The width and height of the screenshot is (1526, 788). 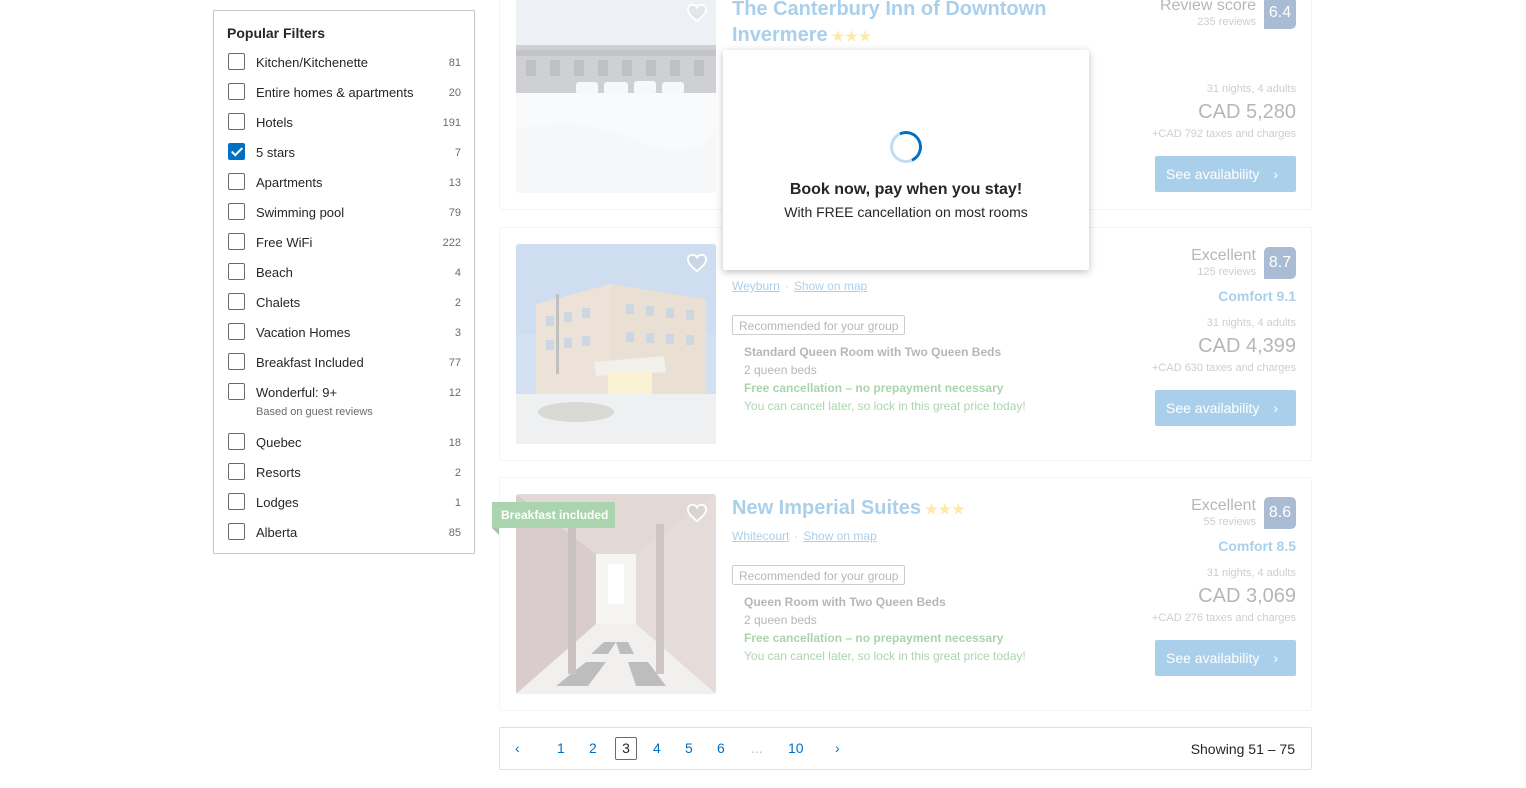 What do you see at coordinates (721, 748) in the screenshot?
I see `page-link-6: 6` at bounding box center [721, 748].